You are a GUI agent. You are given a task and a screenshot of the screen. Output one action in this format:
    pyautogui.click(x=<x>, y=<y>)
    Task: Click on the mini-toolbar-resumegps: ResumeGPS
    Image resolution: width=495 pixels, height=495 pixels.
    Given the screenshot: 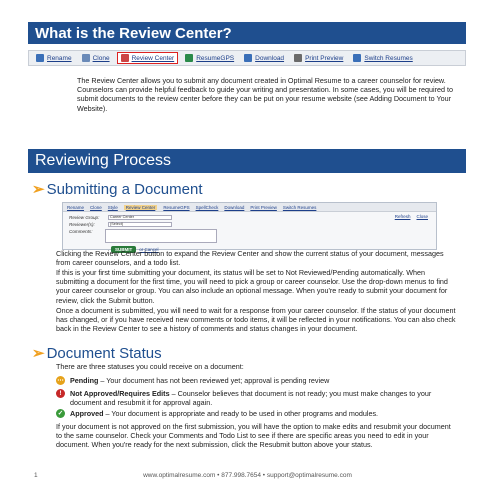 What is the action you would take?
    pyautogui.click(x=176, y=207)
    